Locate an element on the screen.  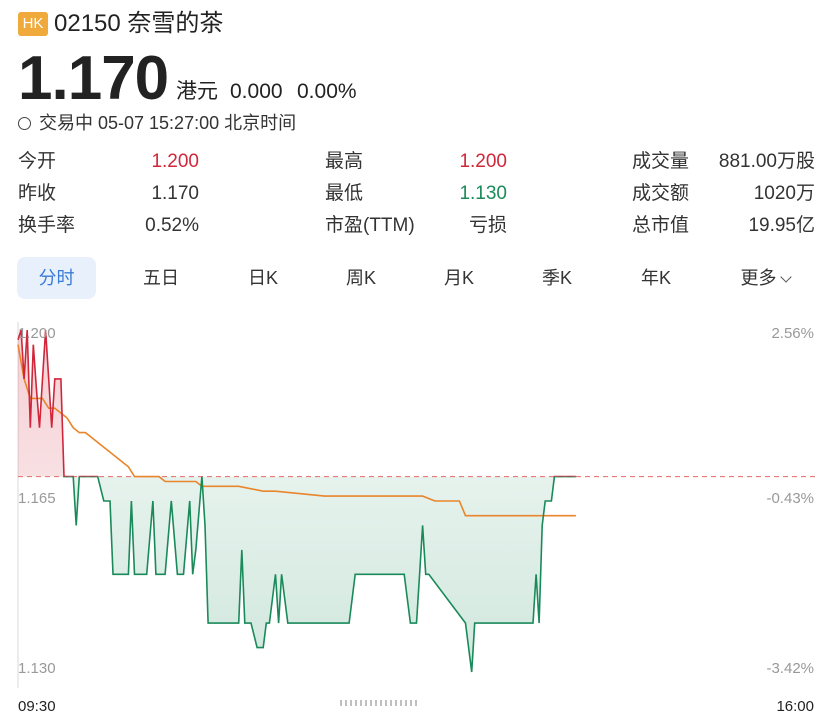
x-label-start: 09:30 is located at coordinates (37, 706).